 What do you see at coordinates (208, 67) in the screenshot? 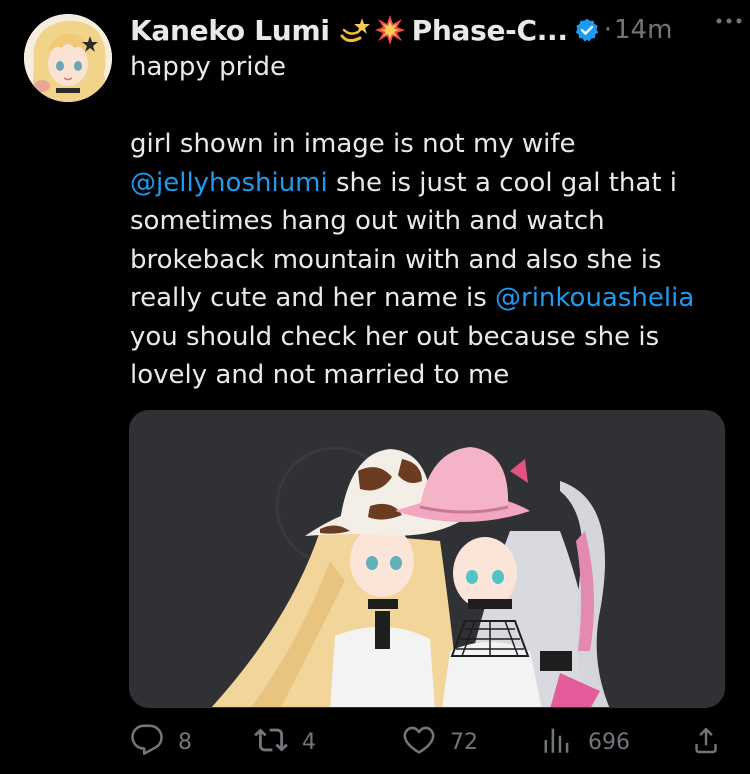
I see `tweet-line-1: happy pride` at bounding box center [208, 67].